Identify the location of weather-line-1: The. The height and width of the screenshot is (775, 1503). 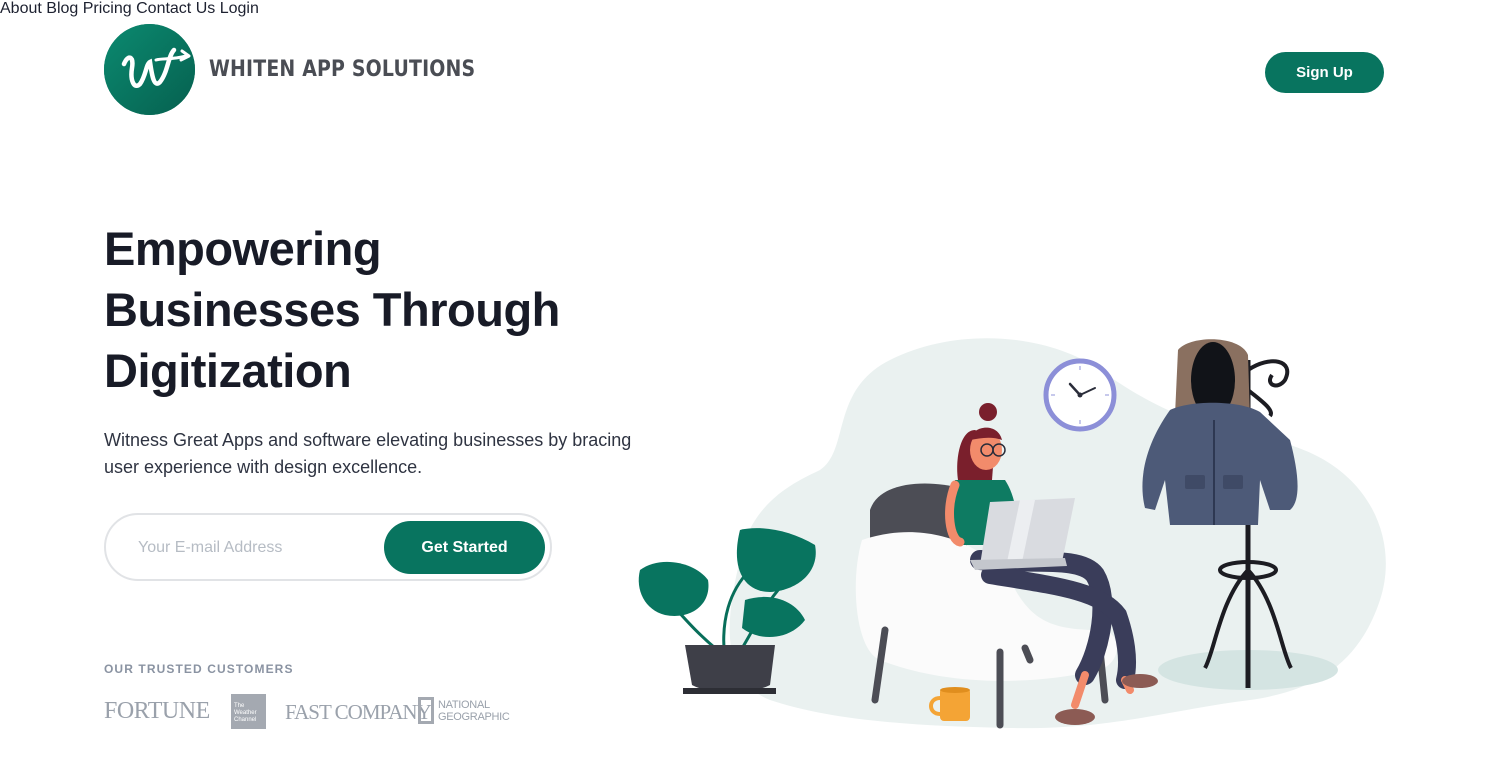
(239, 706).